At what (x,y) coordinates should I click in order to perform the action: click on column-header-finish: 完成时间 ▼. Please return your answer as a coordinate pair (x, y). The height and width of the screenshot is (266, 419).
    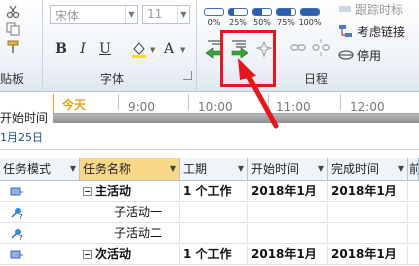
    Looking at the image, I should click on (368, 169).